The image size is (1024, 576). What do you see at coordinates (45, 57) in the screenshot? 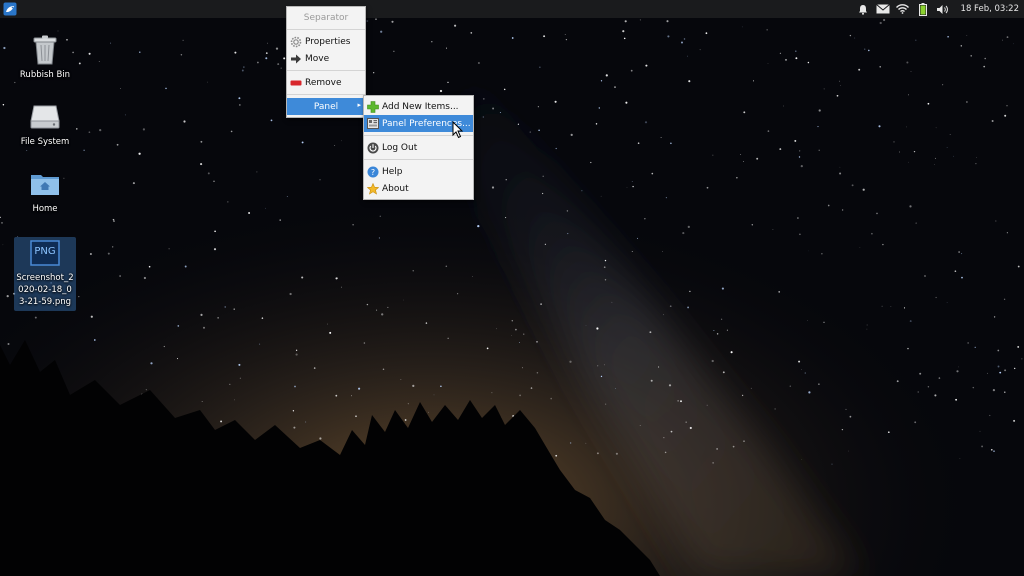
I see `desktop-icon-rubbish-bin: Rubbish Bin` at bounding box center [45, 57].